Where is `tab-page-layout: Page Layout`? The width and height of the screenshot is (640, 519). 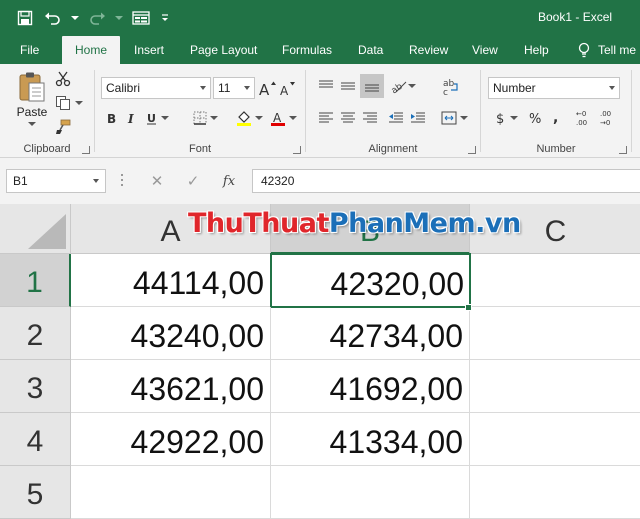
tab-page-layout: Page Layout is located at coordinates (223, 50).